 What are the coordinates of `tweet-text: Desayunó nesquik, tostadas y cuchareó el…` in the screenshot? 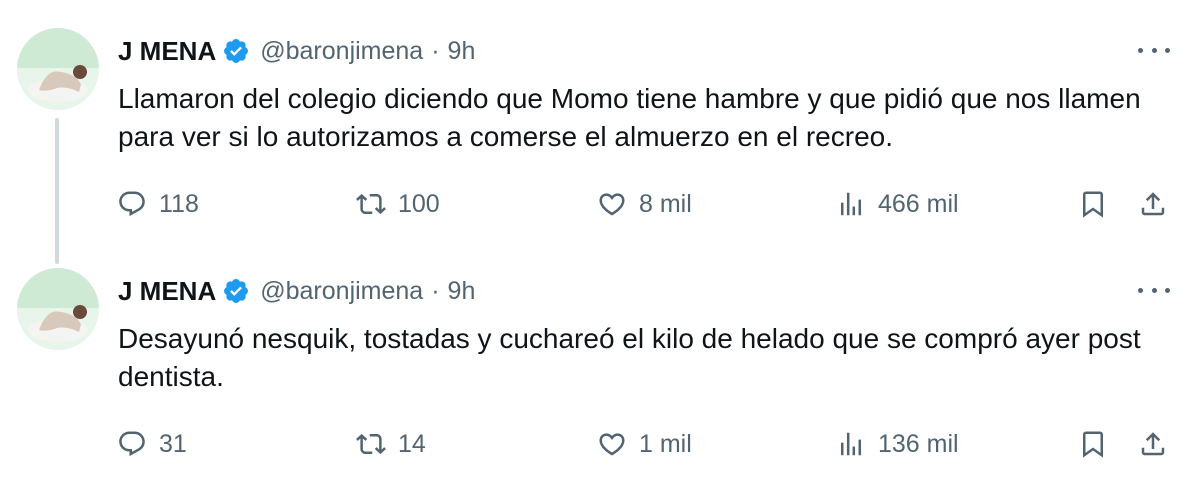 It's located at (629, 357).